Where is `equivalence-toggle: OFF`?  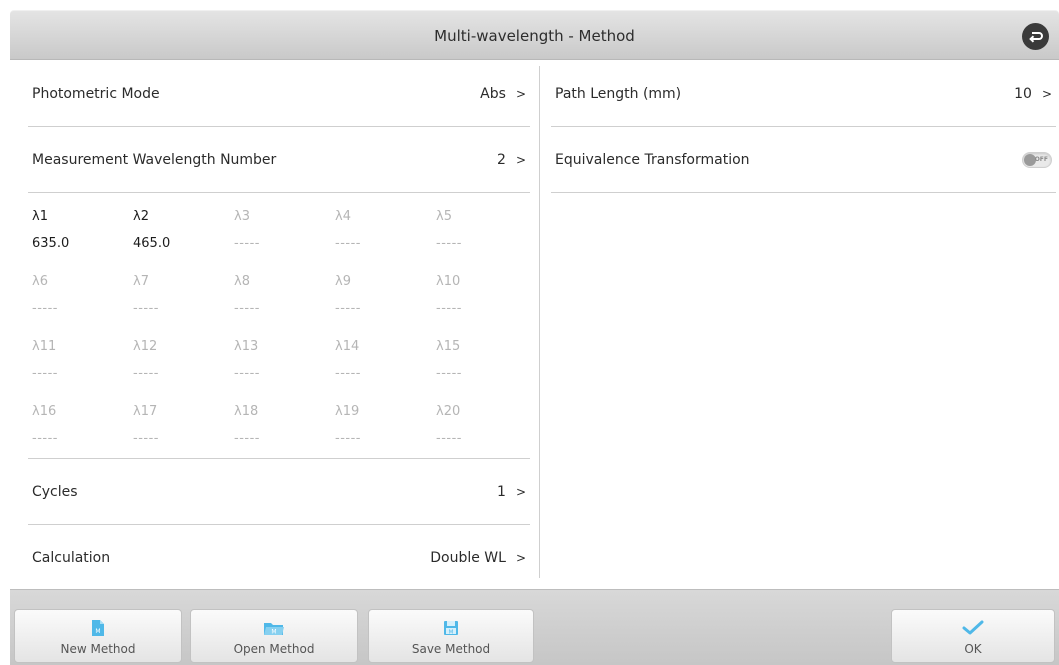 equivalence-toggle: OFF is located at coordinates (1037, 159).